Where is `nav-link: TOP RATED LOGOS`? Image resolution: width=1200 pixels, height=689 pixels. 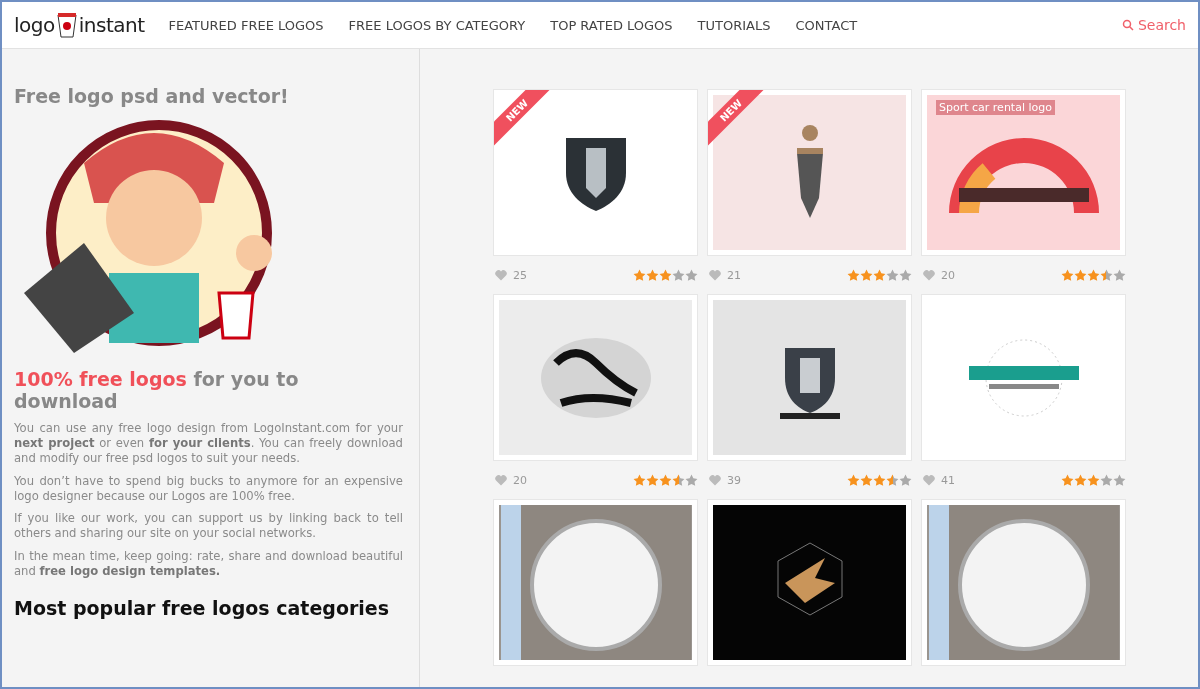
nav-link: TOP RATED LOGOS is located at coordinates (611, 25).